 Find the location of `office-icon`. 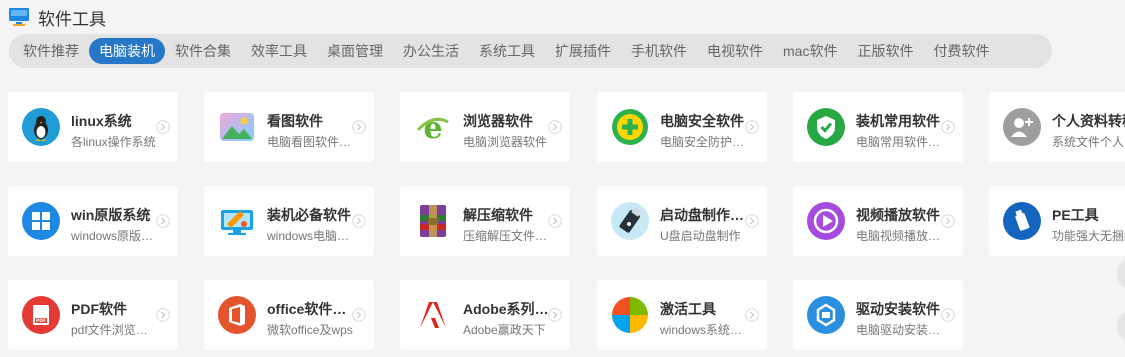

office-icon is located at coordinates (237, 315).